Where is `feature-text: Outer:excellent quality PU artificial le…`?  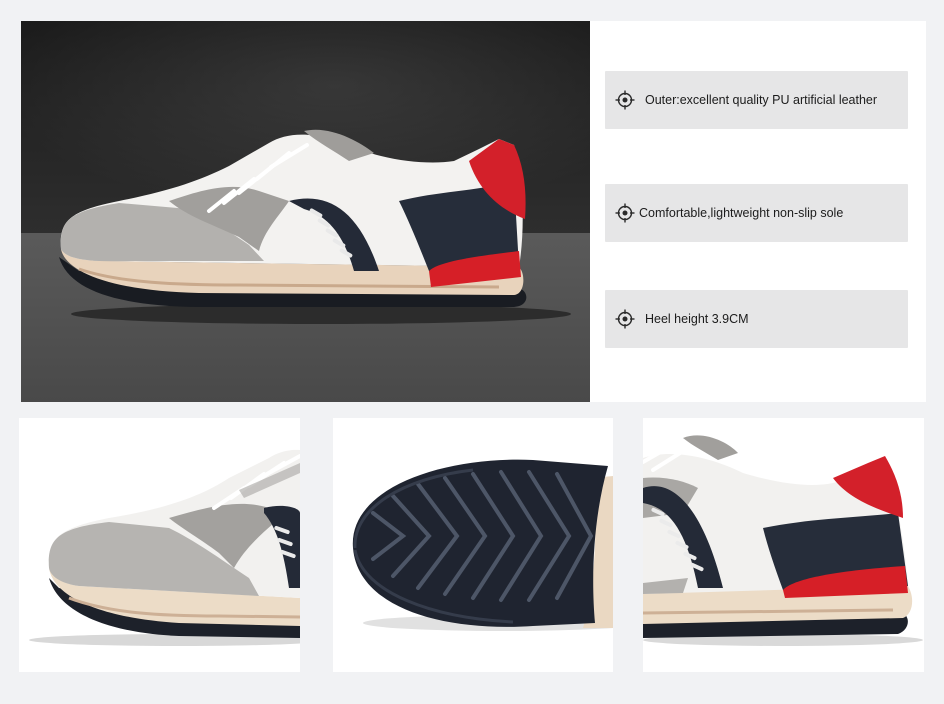 feature-text: Outer:excellent quality PU artificial le… is located at coordinates (761, 100).